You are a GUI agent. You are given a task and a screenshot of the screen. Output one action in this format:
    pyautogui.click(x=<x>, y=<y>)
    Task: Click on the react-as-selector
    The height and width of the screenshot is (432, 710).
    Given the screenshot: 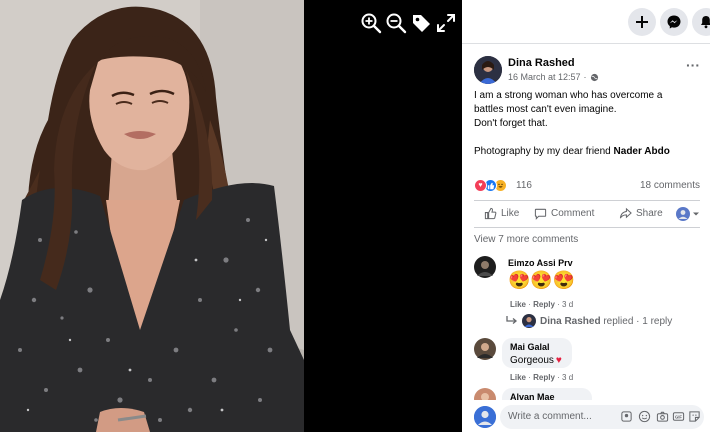 What is the action you would take?
    pyautogui.click(x=688, y=214)
    